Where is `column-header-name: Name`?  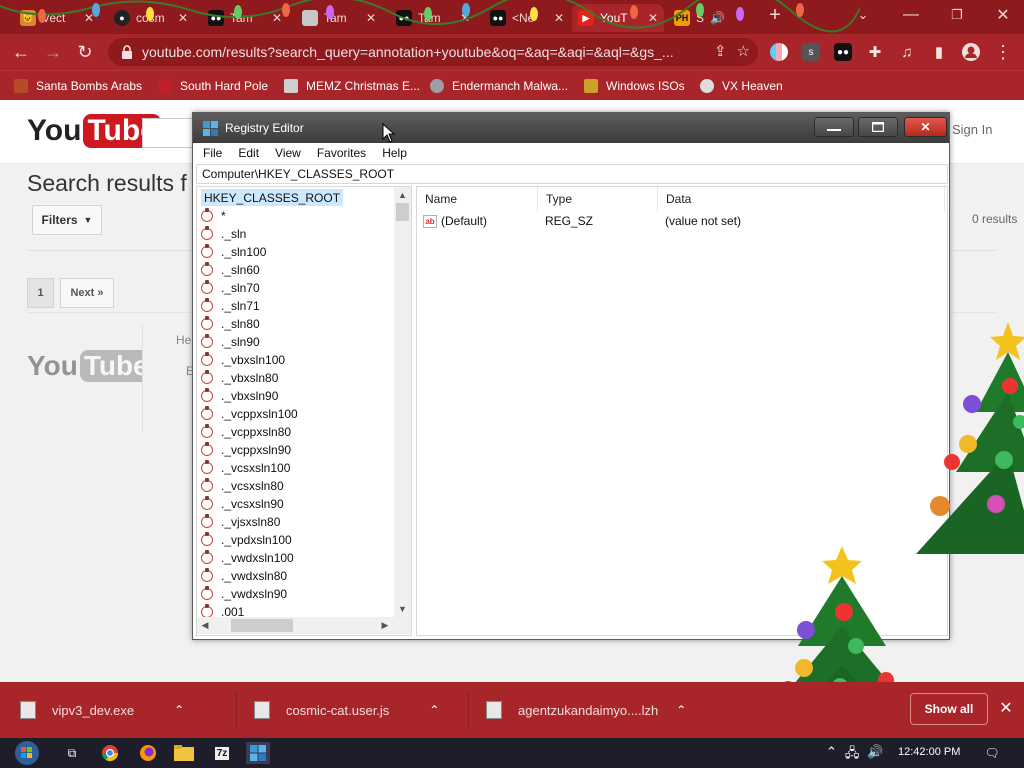 column-header-name: Name is located at coordinates (477, 199).